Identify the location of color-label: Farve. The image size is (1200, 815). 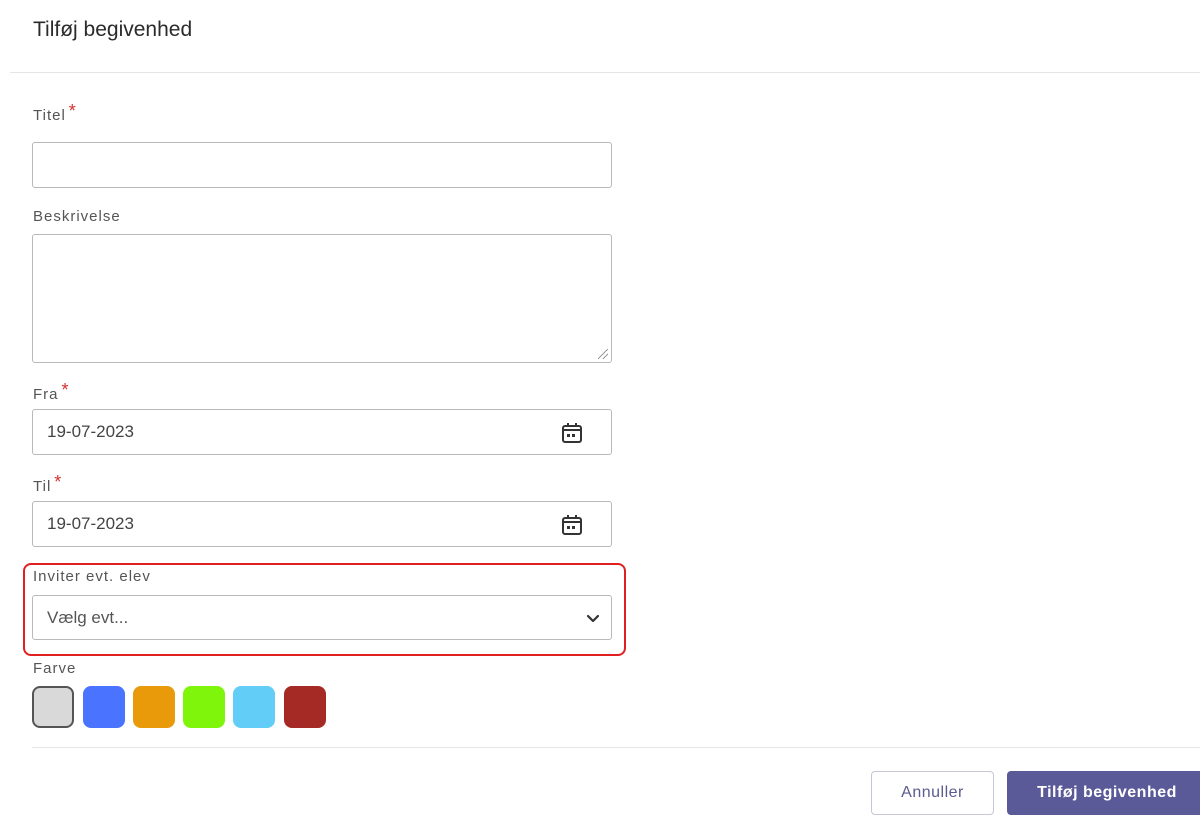
(55, 668).